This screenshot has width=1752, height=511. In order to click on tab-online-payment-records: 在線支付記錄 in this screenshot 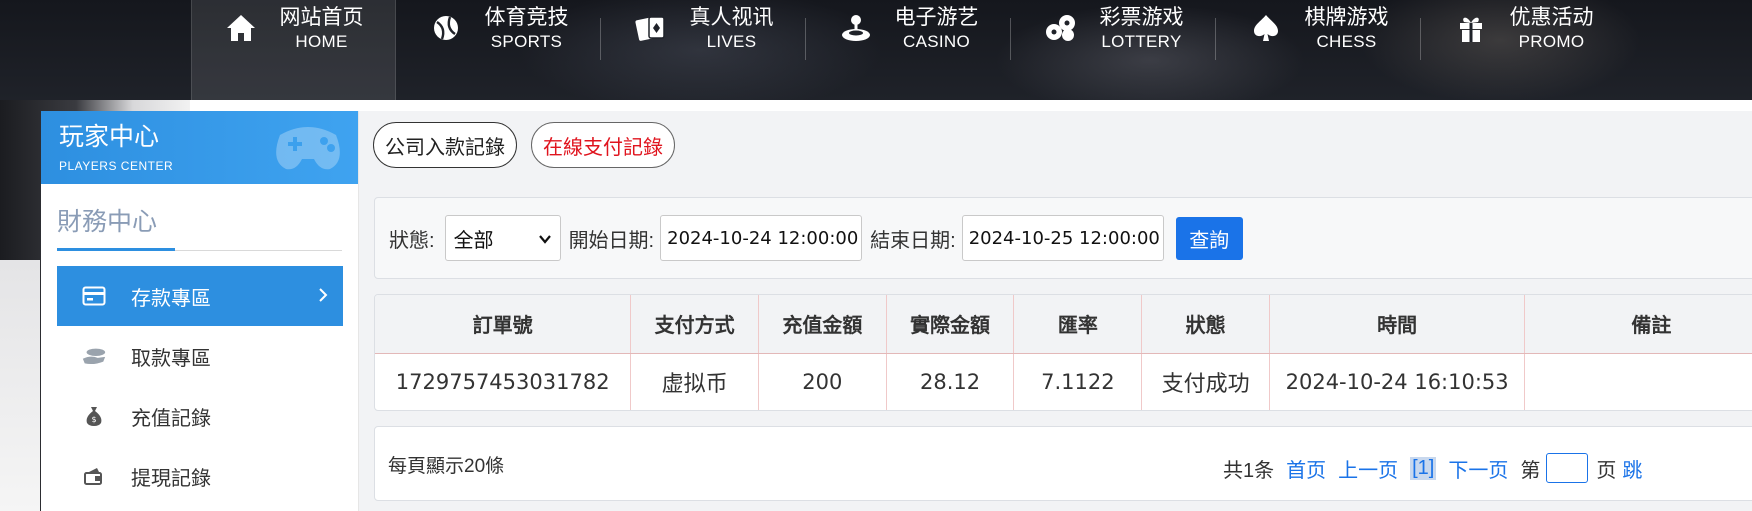, I will do `click(603, 145)`.